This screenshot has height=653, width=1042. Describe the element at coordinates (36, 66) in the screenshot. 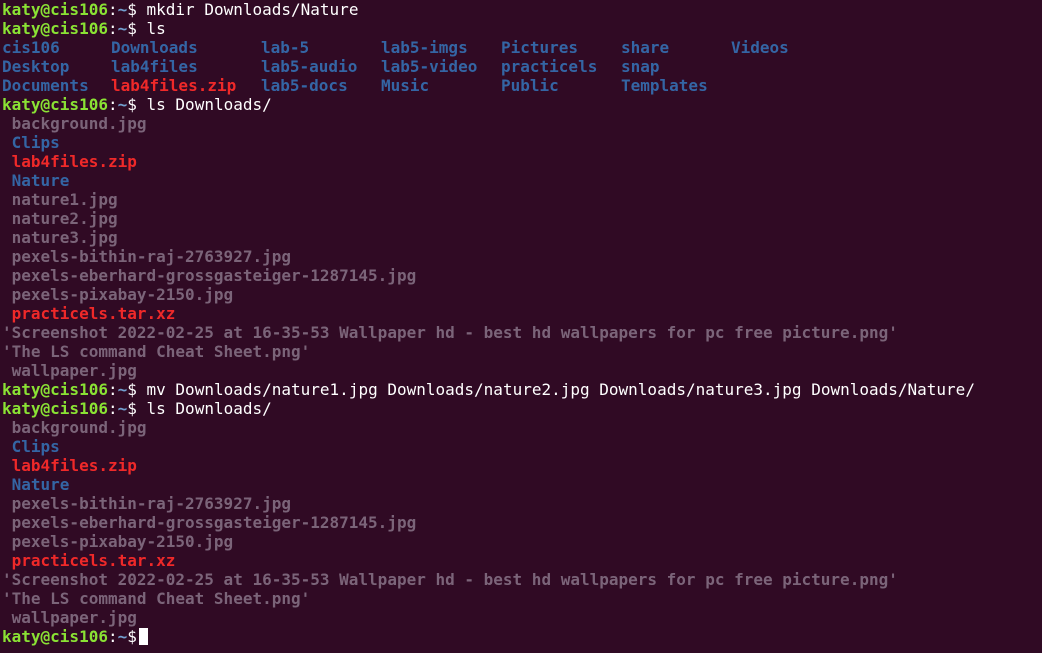

I see `dir-entry: Desktop` at that location.